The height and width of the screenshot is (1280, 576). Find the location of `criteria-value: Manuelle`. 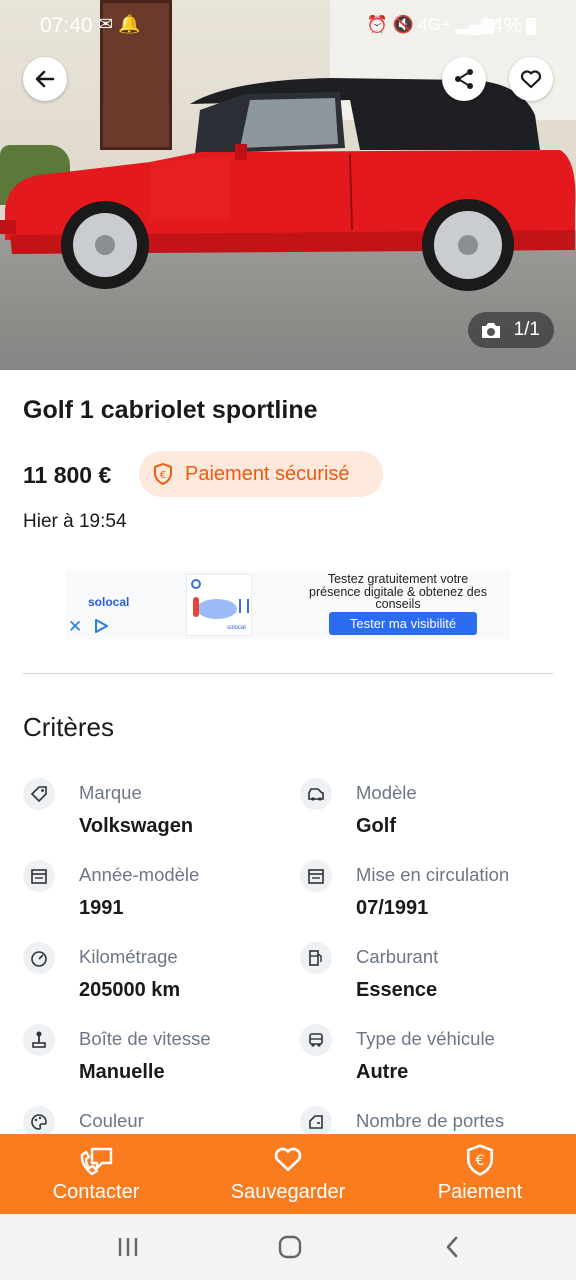

criteria-value: Manuelle is located at coordinates (122, 1072).